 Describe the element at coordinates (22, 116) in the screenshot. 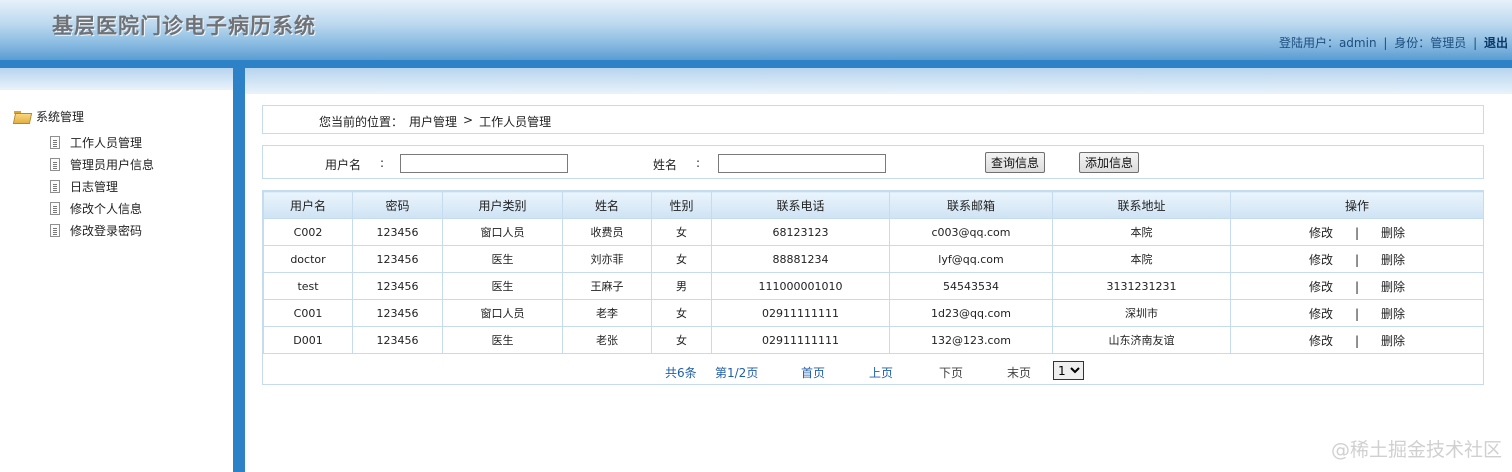

I see `folder-open-icon` at that location.